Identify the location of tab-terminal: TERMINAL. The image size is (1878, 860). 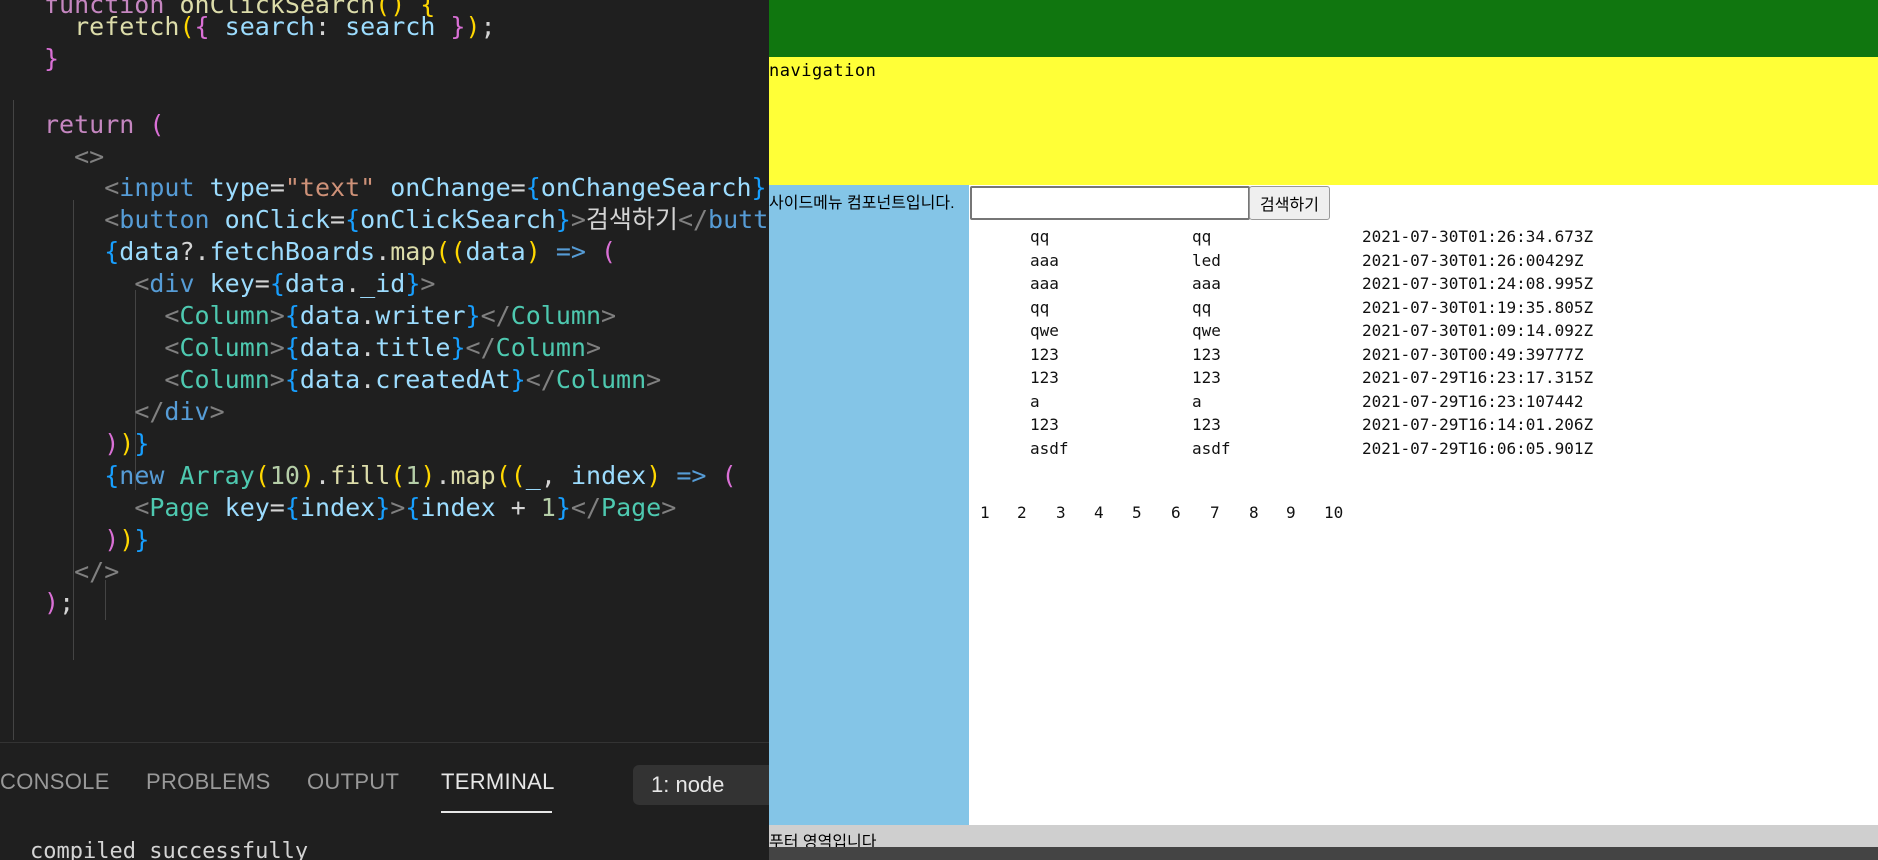
(498, 782).